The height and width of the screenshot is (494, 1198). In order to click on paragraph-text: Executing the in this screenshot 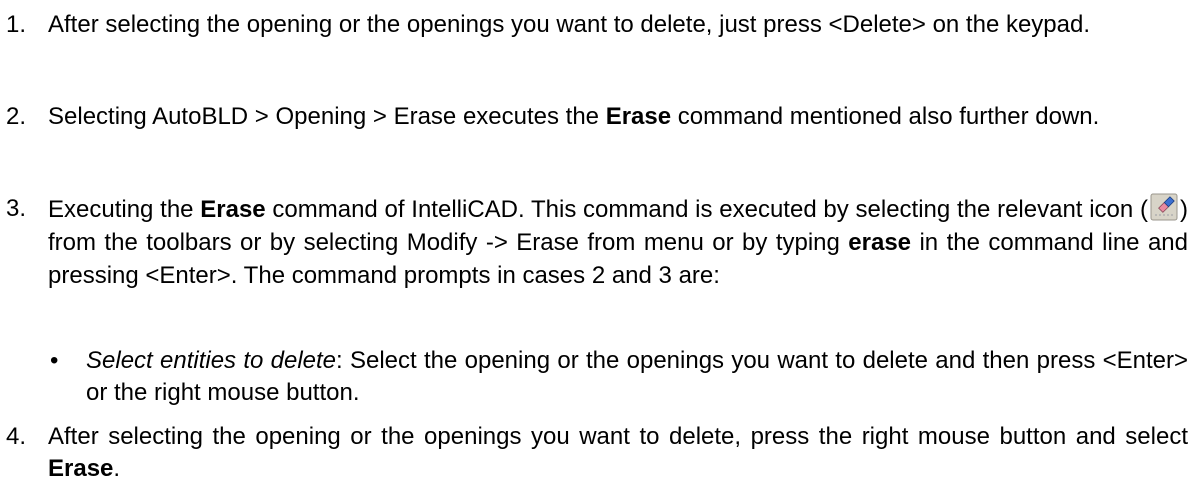, I will do `click(124, 209)`.